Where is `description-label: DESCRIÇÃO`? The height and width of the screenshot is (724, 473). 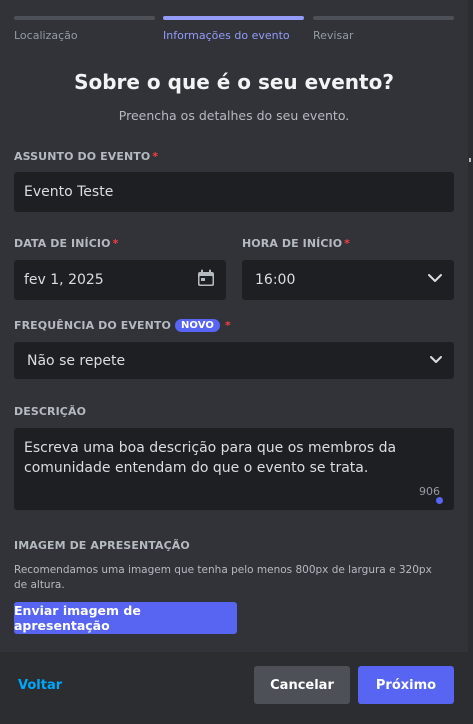 description-label: DESCRIÇÃO is located at coordinates (50, 411).